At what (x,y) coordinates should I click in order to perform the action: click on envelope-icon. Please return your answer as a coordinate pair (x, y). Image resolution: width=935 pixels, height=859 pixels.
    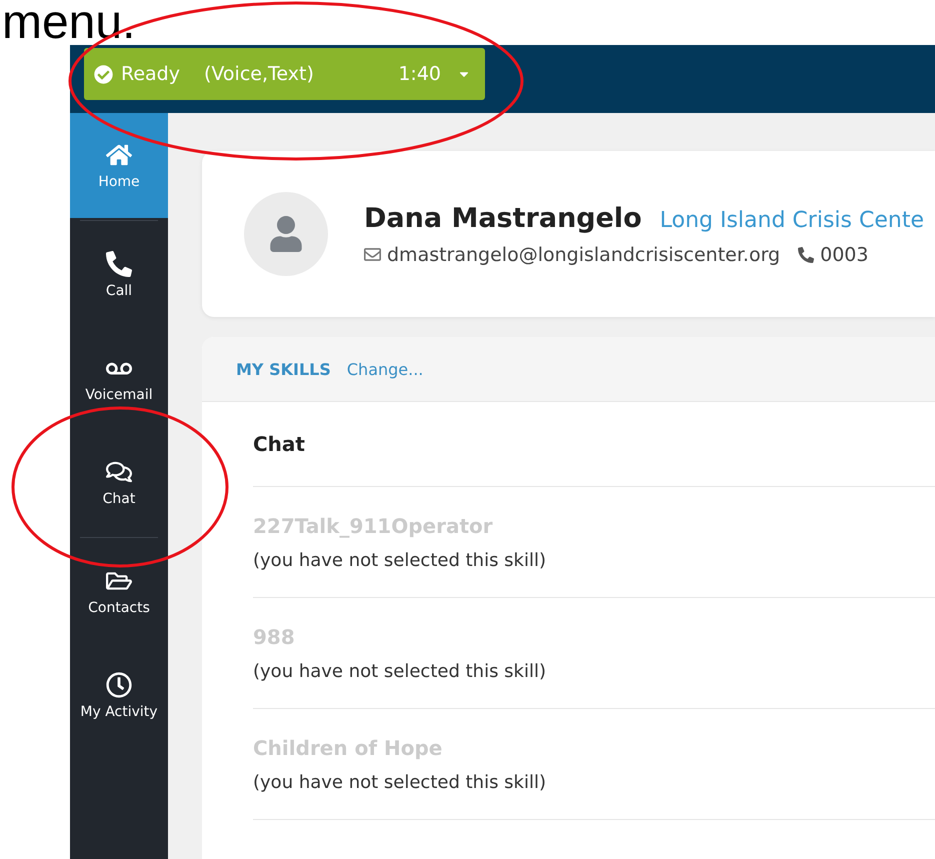
    Looking at the image, I should click on (372, 254).